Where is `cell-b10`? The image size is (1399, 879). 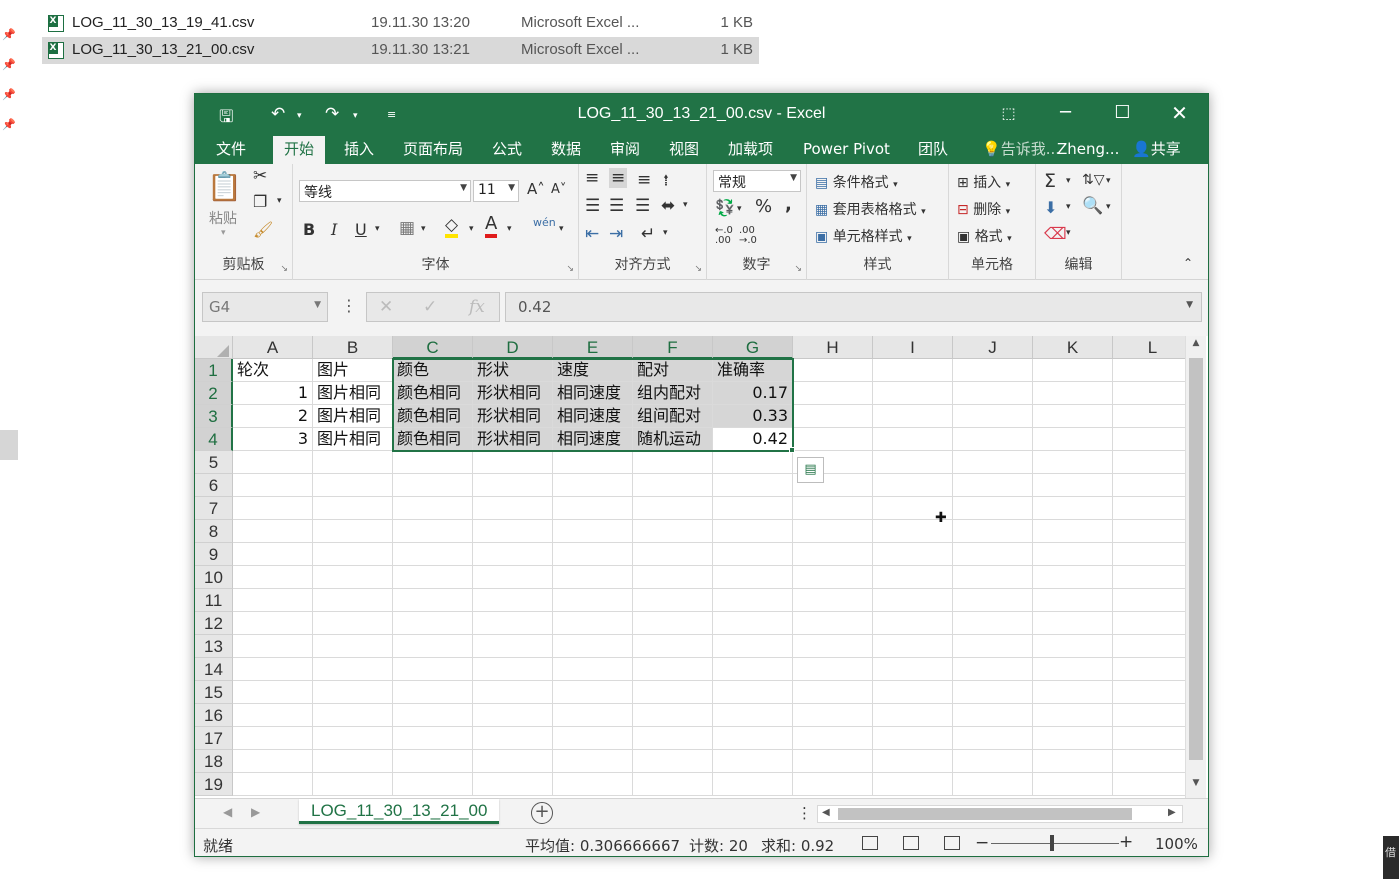 cell-b10 is located at coordinates (353, 577).